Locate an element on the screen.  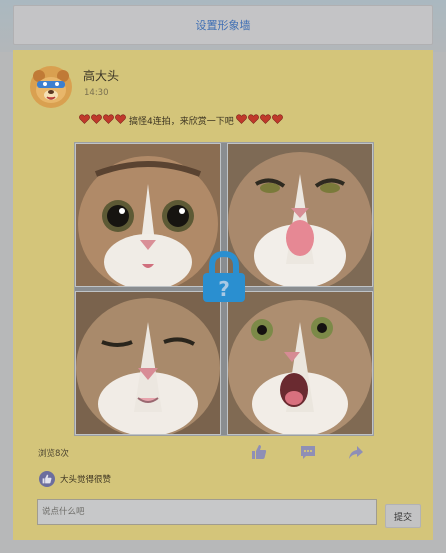
setup-image-wall-button: 设置形象墙 is located at coordinates (223, 25).